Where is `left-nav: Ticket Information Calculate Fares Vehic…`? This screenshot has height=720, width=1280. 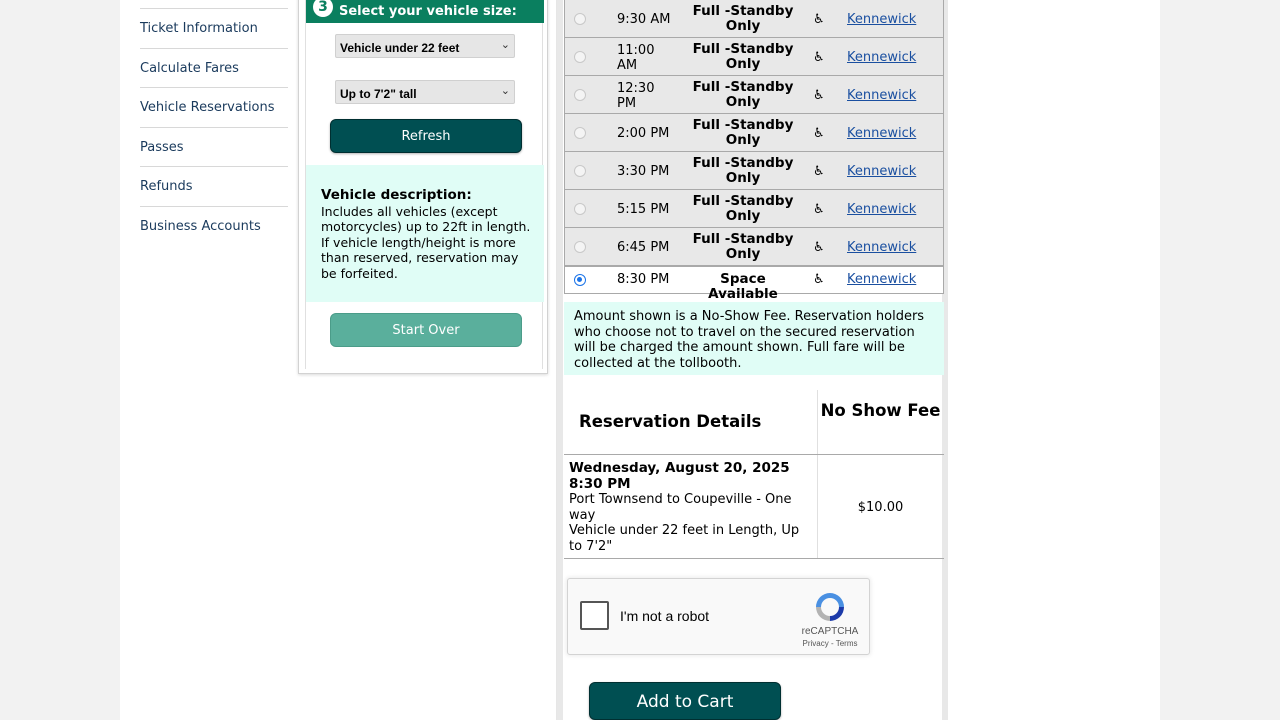
left-nav: Ticket Information Calculate Fares Vehic… is located at coordinates (214, 126).